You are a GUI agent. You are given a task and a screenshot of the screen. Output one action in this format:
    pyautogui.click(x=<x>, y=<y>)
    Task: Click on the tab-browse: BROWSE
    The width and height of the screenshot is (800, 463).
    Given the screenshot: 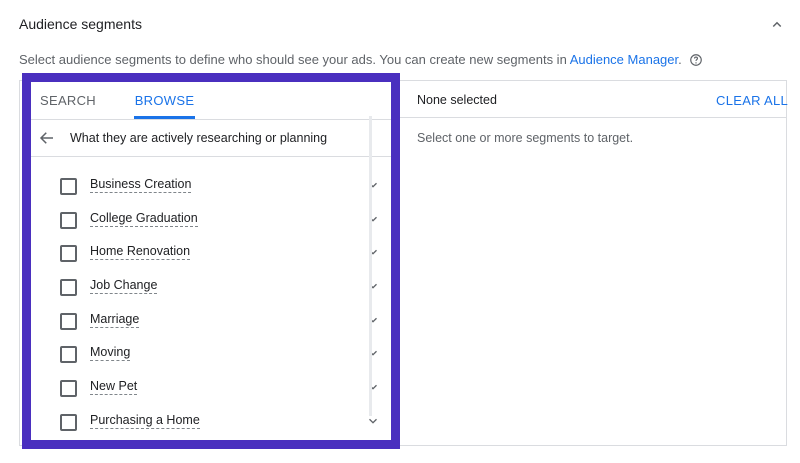 What is the action you would take?
    pyautogui.click(x=164, y=100)
    